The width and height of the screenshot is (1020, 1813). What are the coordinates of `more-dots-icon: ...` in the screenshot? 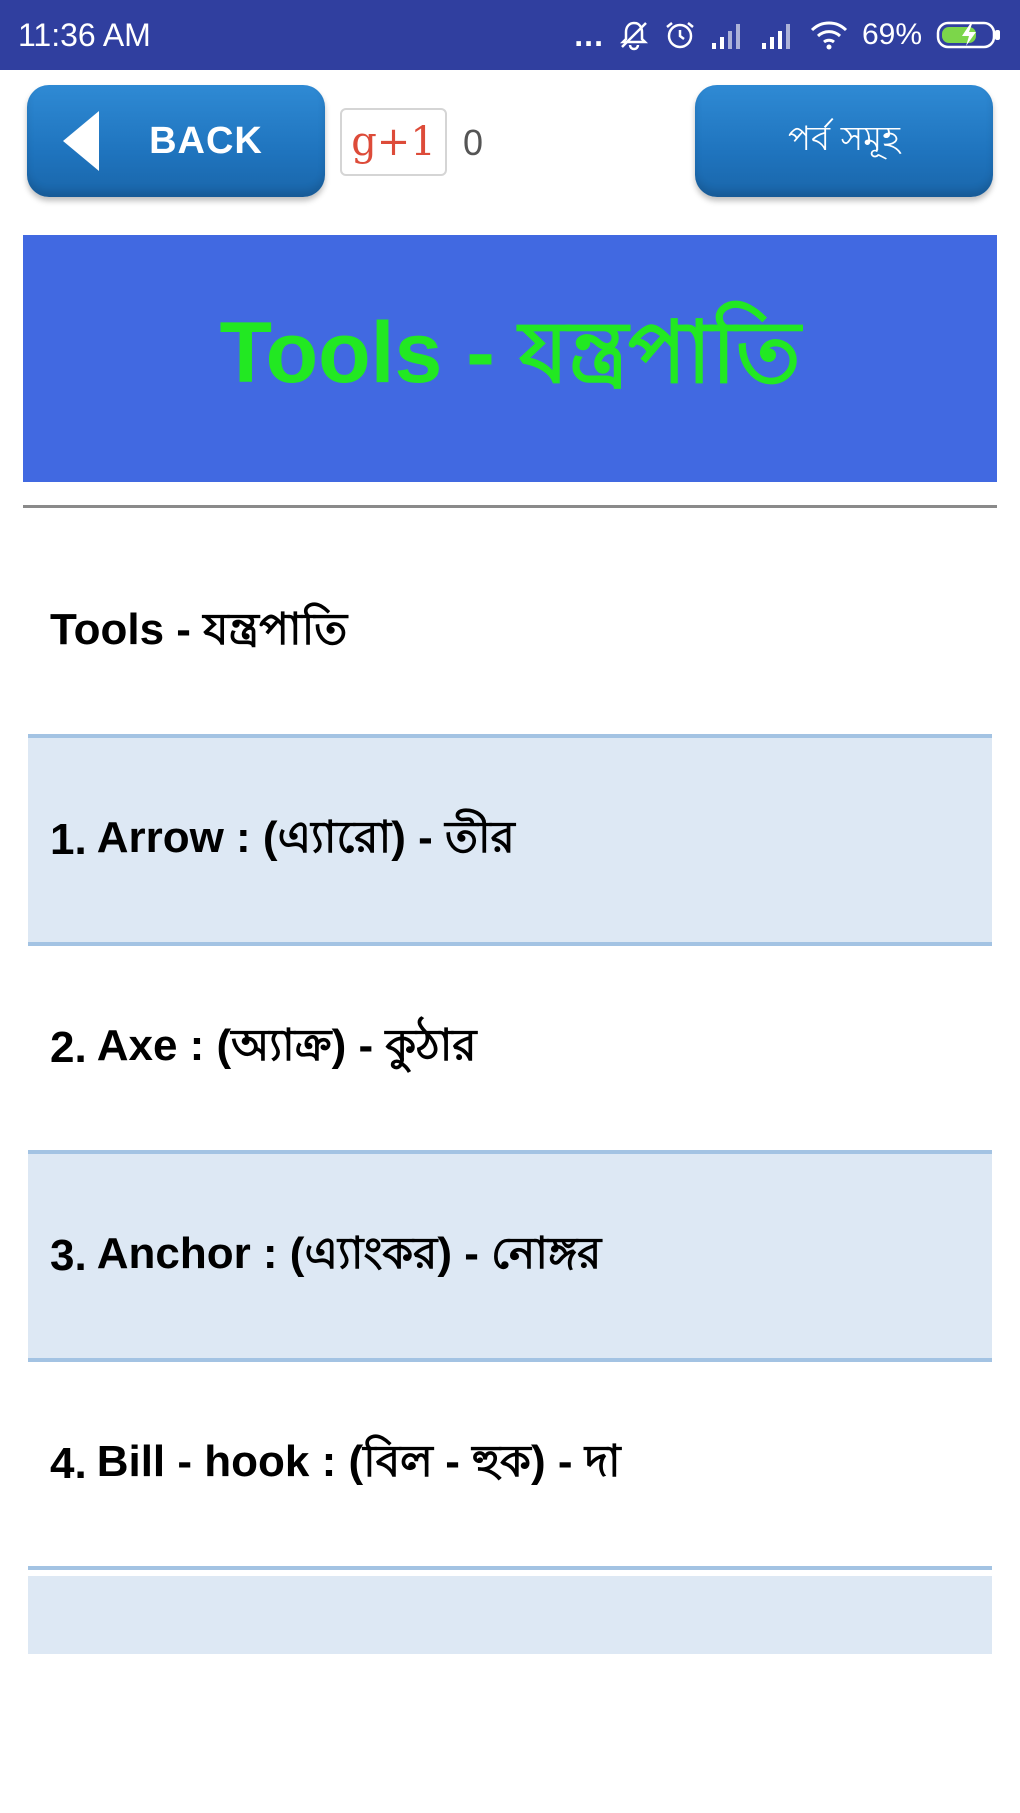 It's located at (589, 34).